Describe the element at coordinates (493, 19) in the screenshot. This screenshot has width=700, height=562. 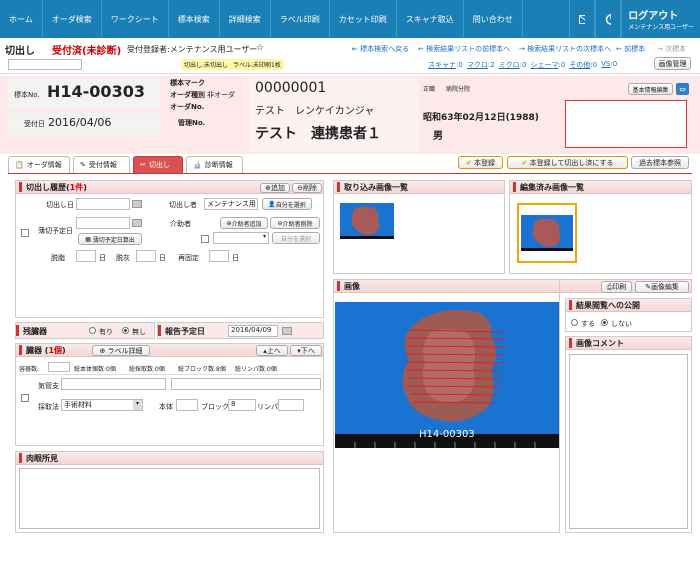
I see `nav-contact: 問い合わせ` at that location.